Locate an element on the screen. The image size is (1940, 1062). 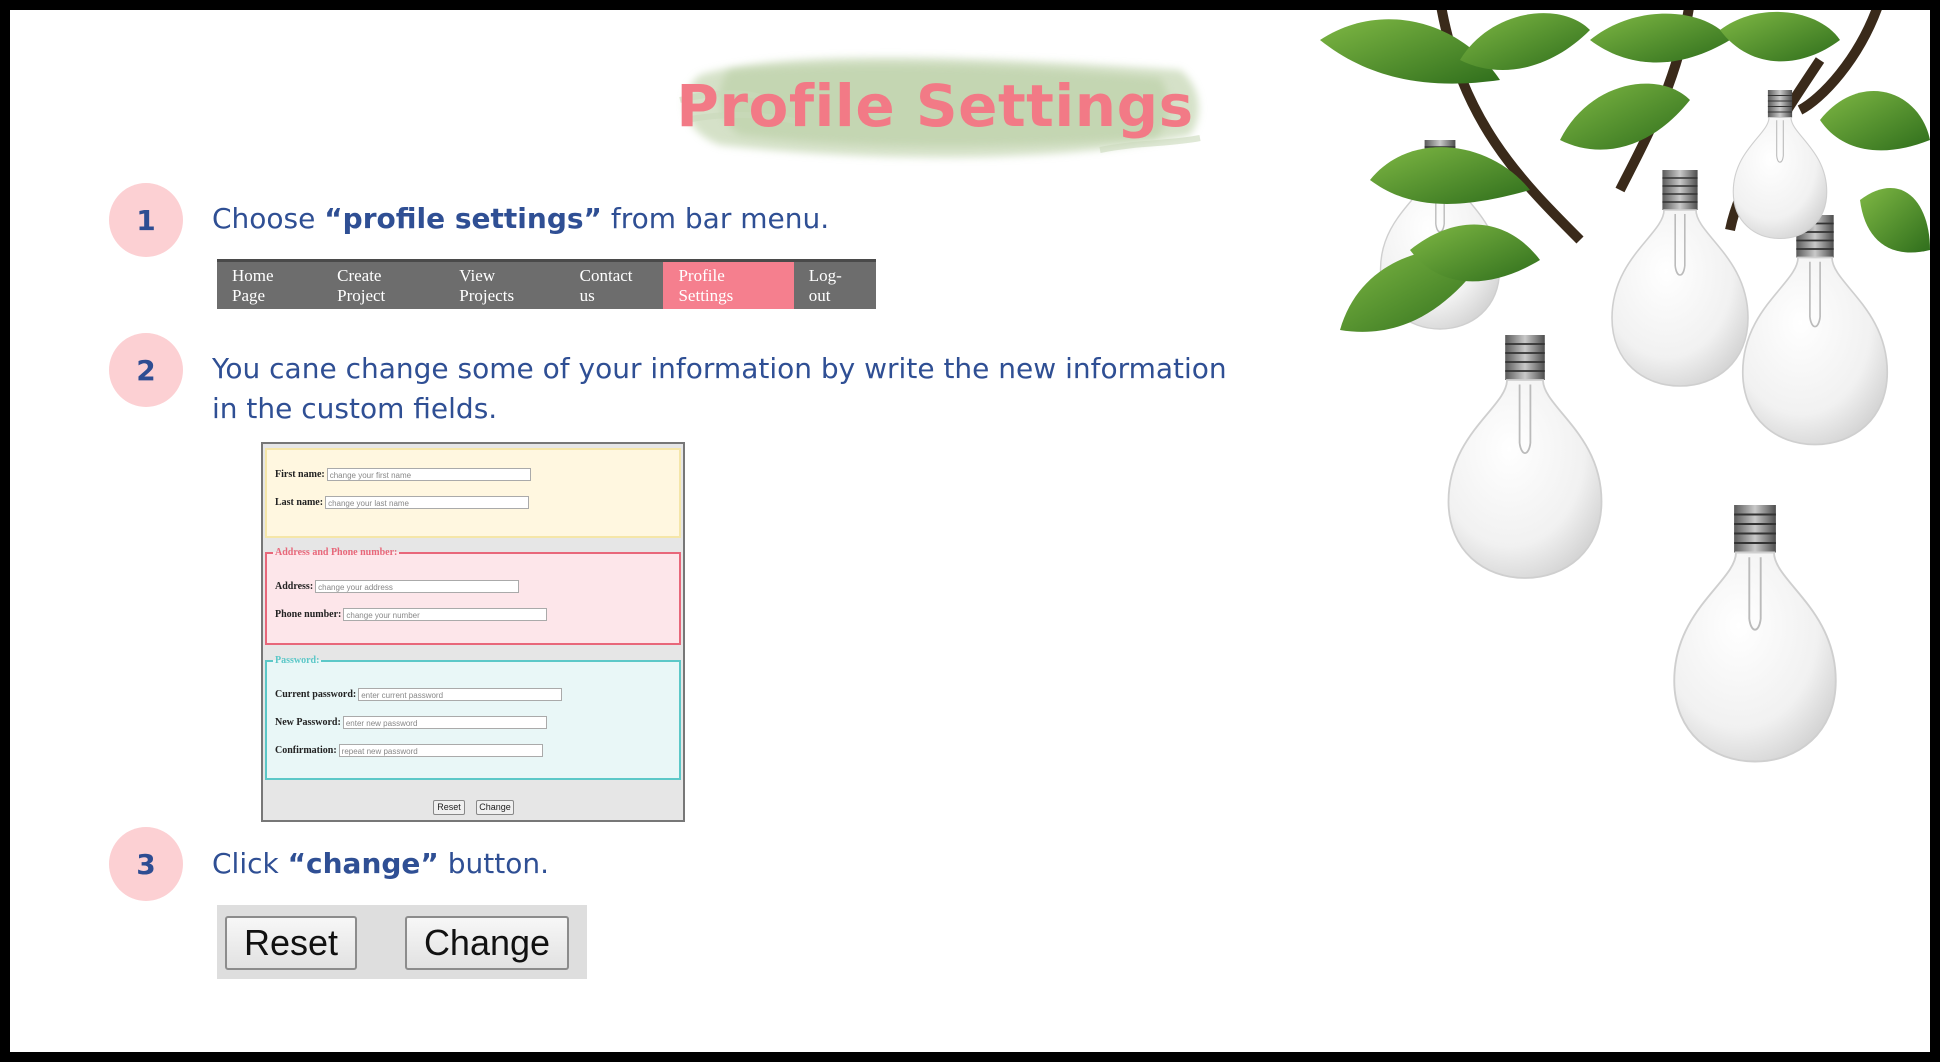
current-password-input: enter current password is located at coordinates (460, 694).